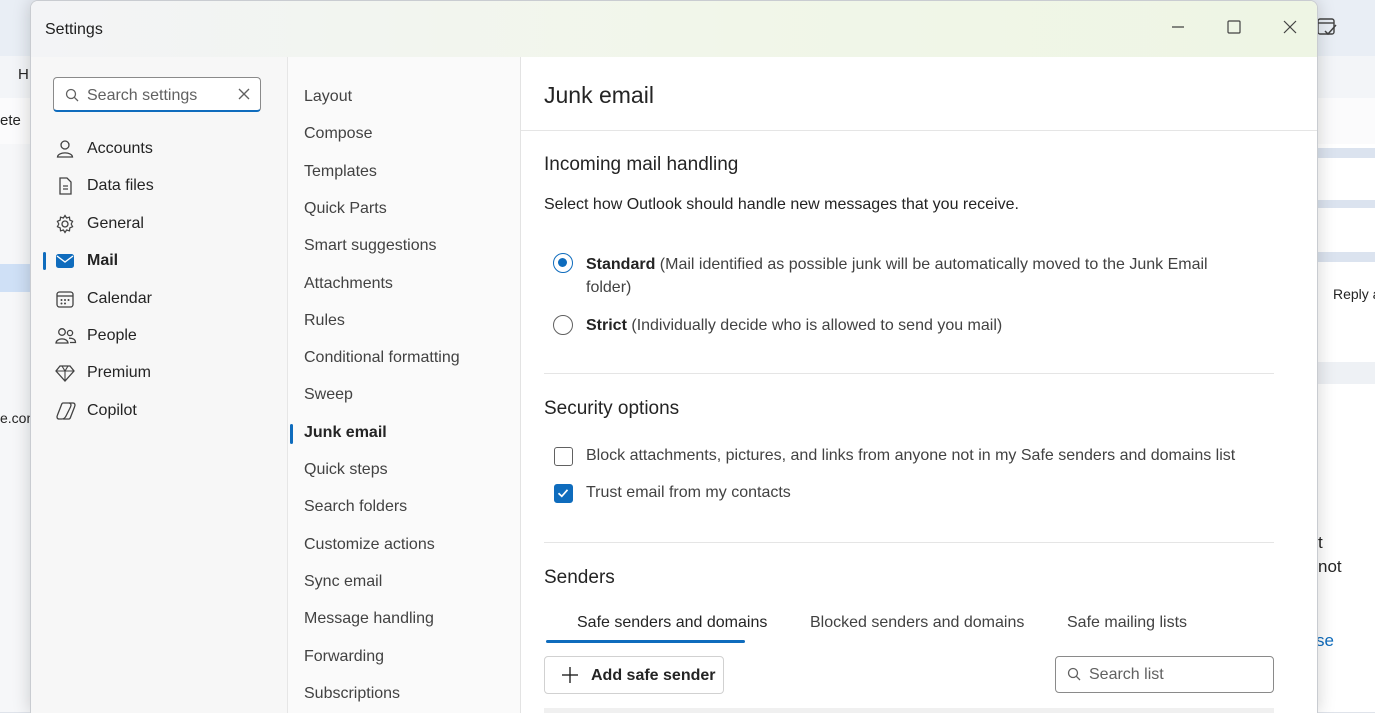 The image size is (1375, 713). I want to click on section-divider, so click(909, 373).